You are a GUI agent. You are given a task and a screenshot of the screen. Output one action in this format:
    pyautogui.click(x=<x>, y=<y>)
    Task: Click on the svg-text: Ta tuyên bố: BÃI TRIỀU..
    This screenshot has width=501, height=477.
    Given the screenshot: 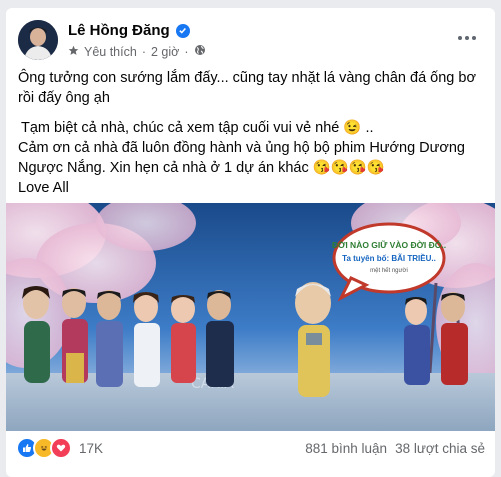 What is the action you would take?
    pyautogui.click(x=389, y=258)
    